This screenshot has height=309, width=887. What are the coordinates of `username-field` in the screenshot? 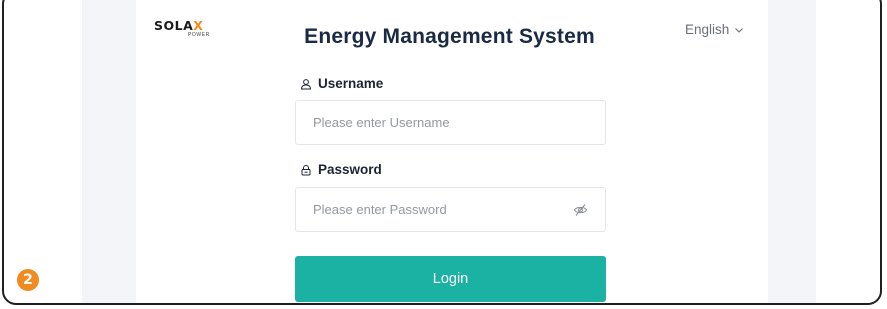 It's located at (450, 122).